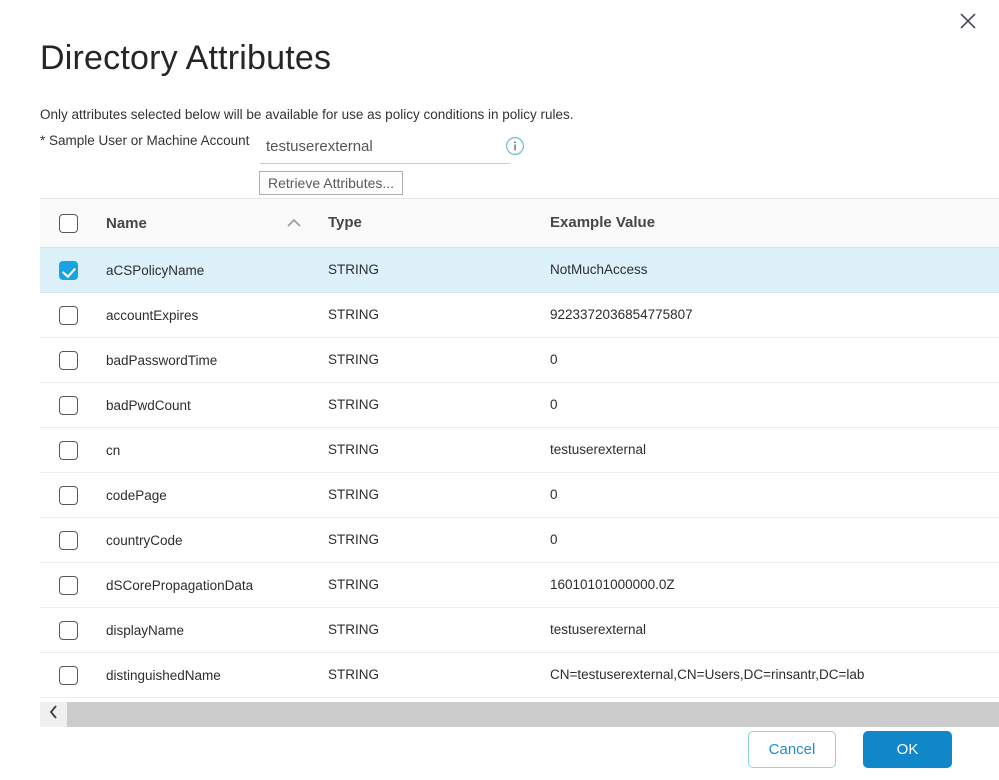 The image size is (999, 780). I want to click on attribute-name-text: dSCorePropagationData, so click(180, 585).